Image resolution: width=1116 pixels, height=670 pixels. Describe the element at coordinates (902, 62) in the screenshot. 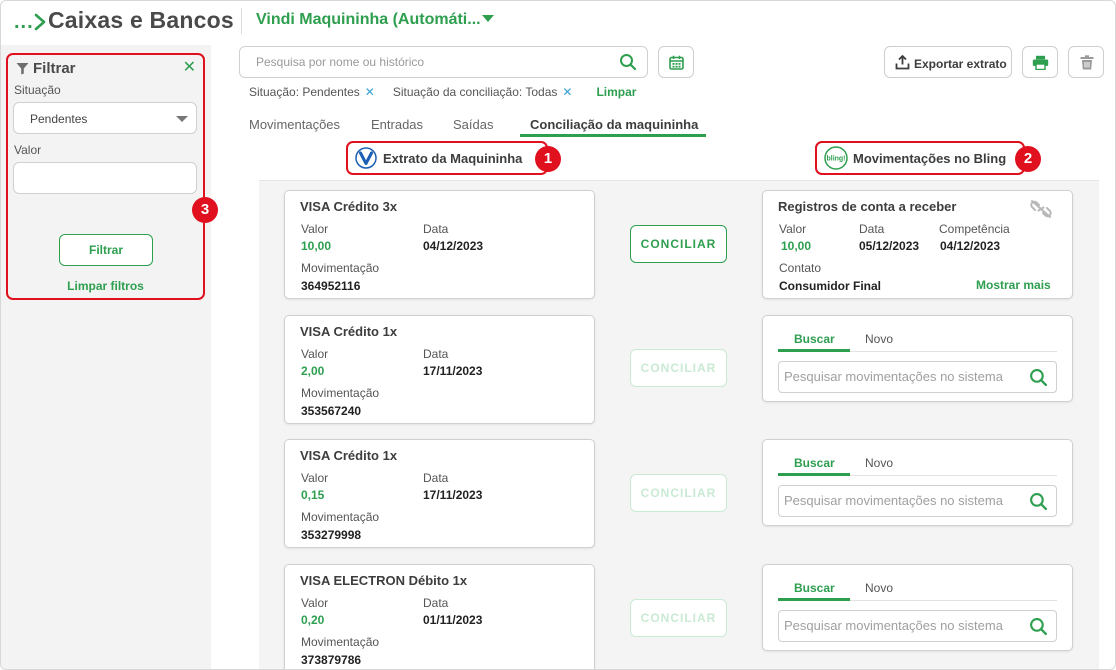

I see `upload-icon` at that location.